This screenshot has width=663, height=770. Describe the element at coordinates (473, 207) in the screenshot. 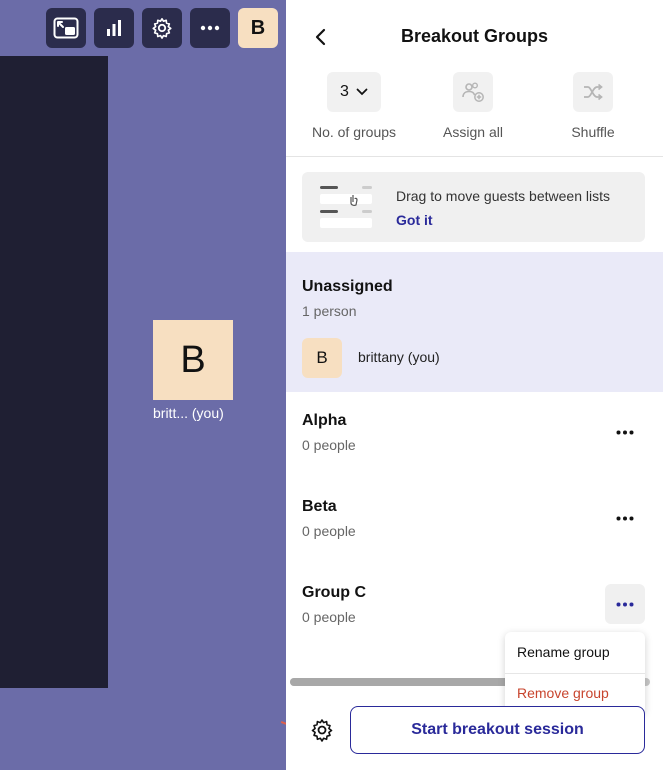

I see `drag-tip-banner: Drag to move guests between lists Got it` at that location.